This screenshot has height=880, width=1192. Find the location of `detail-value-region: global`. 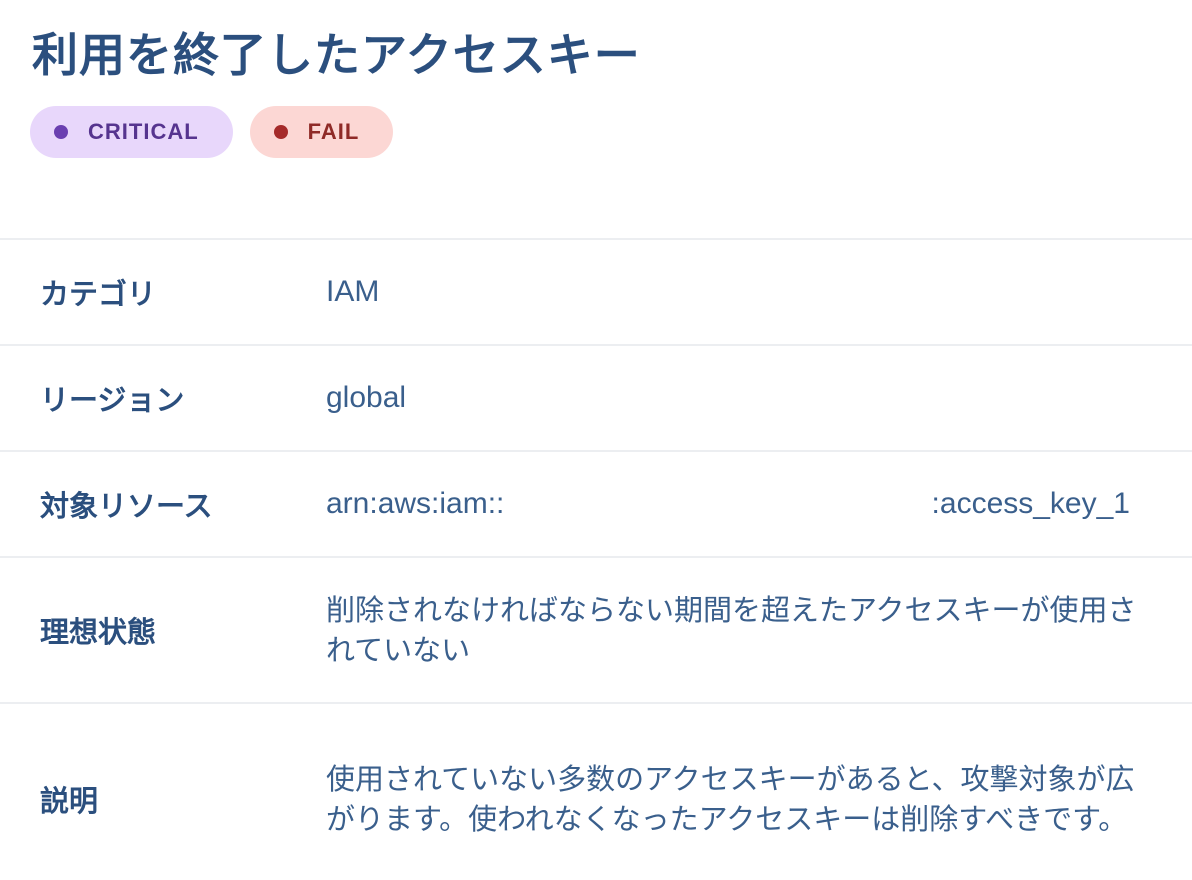

detail-value-region: global is located at coordinates (366, 397).